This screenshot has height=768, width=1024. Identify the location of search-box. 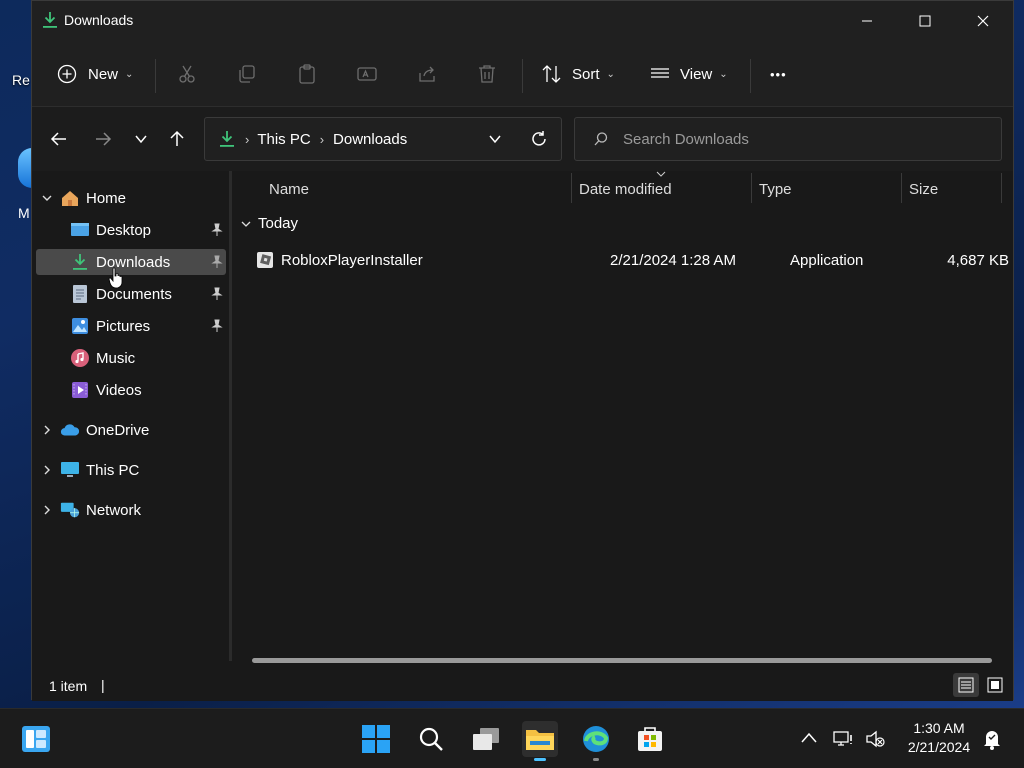
(788, 139).